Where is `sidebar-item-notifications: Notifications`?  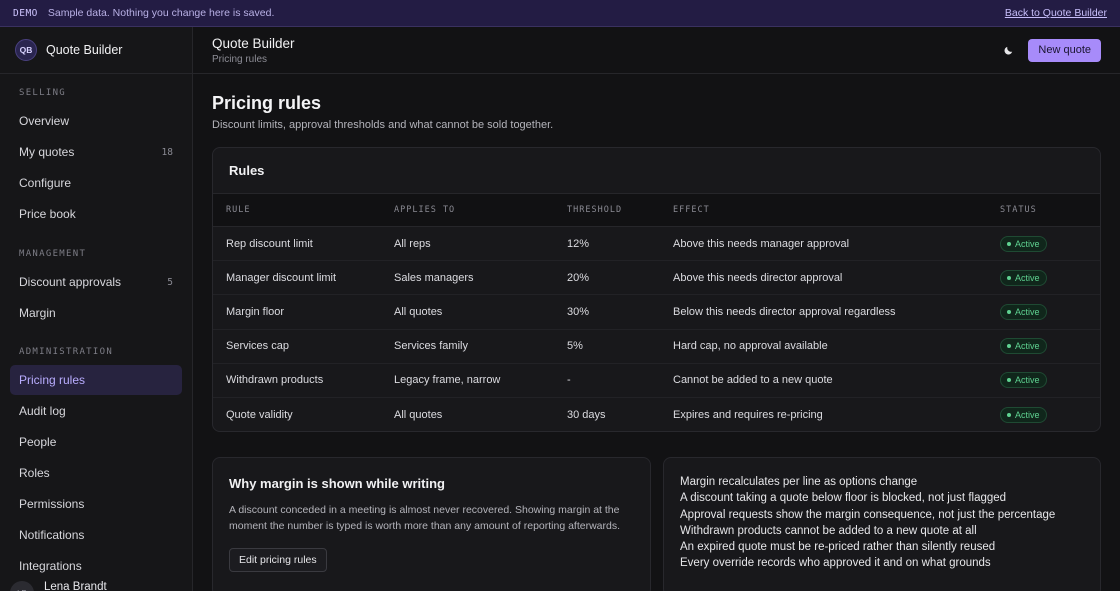
sidebar-item-notifications: Notifications is located at coordinates (96, 535).